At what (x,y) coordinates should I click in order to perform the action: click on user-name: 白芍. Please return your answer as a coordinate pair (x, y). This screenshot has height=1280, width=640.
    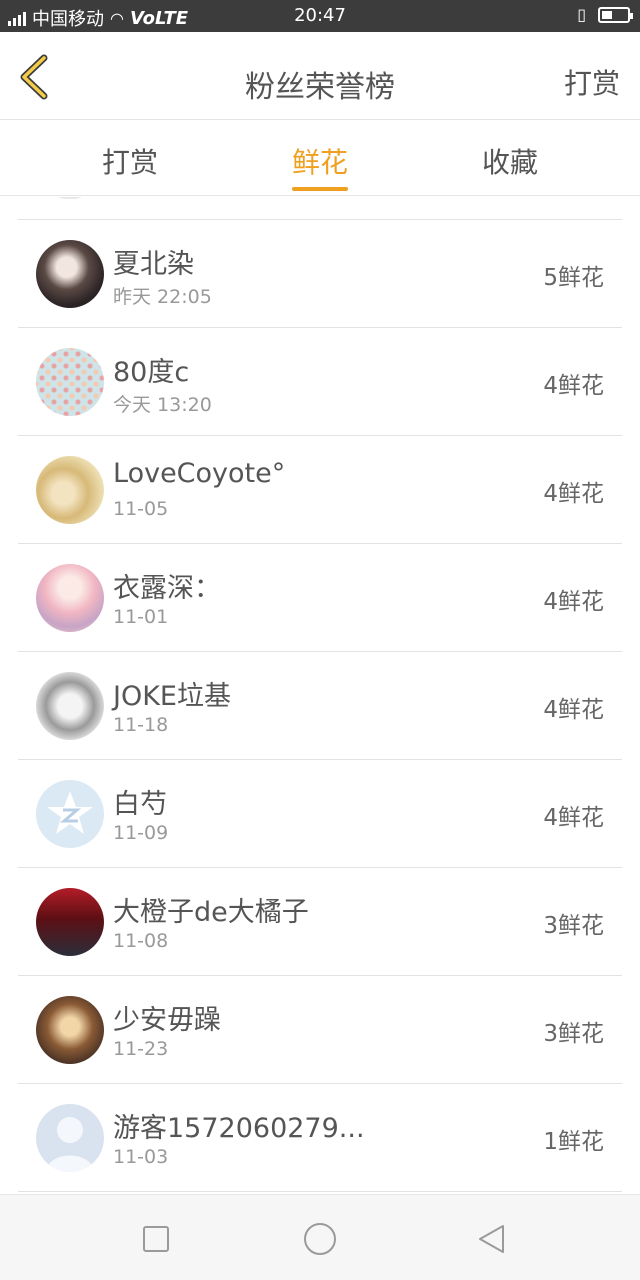
    Looking at the image, I should click on (140, 804).